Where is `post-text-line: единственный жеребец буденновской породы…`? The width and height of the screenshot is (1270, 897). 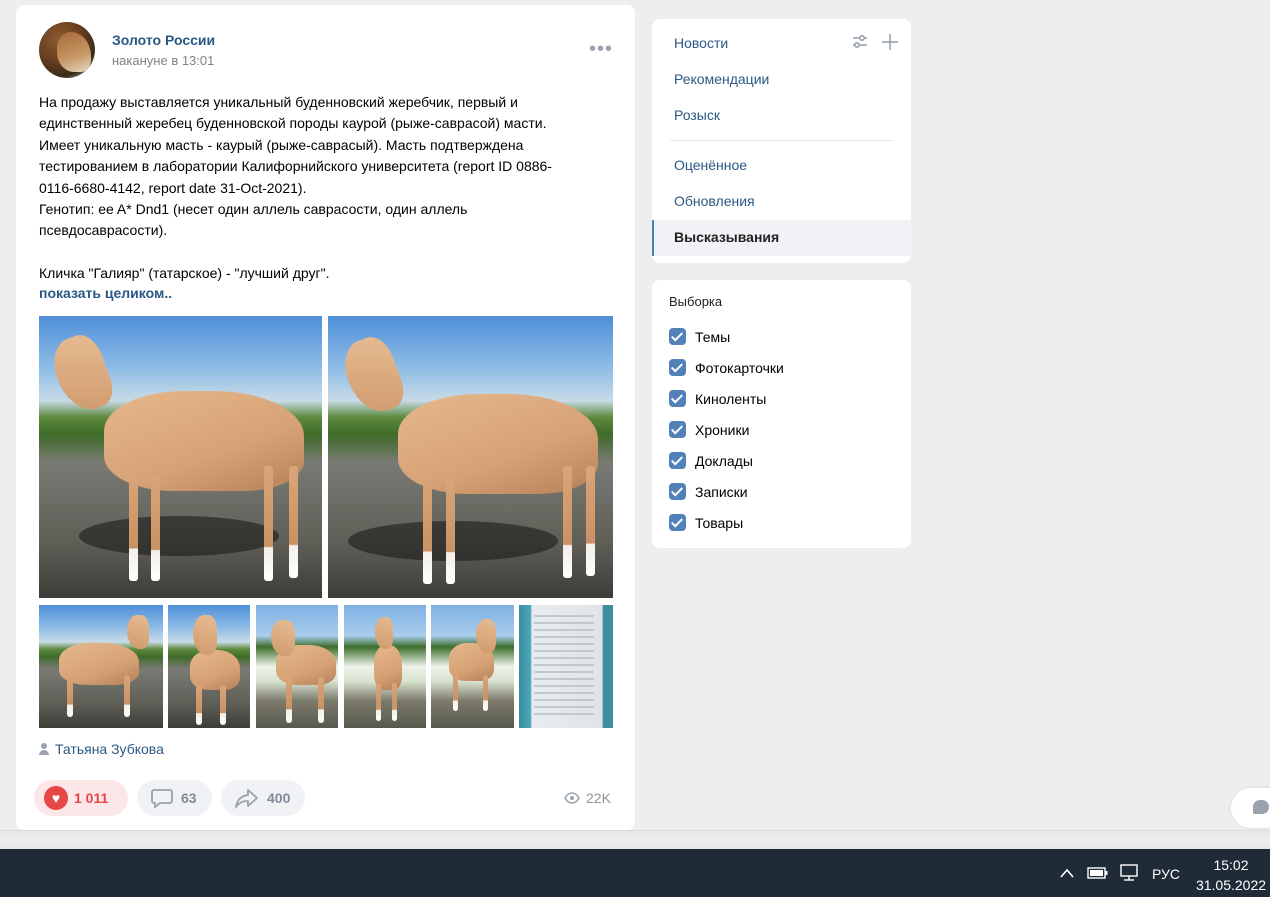 post-text-line: единственный жеребец буденновской породы… is located at coordinates (293, 123).